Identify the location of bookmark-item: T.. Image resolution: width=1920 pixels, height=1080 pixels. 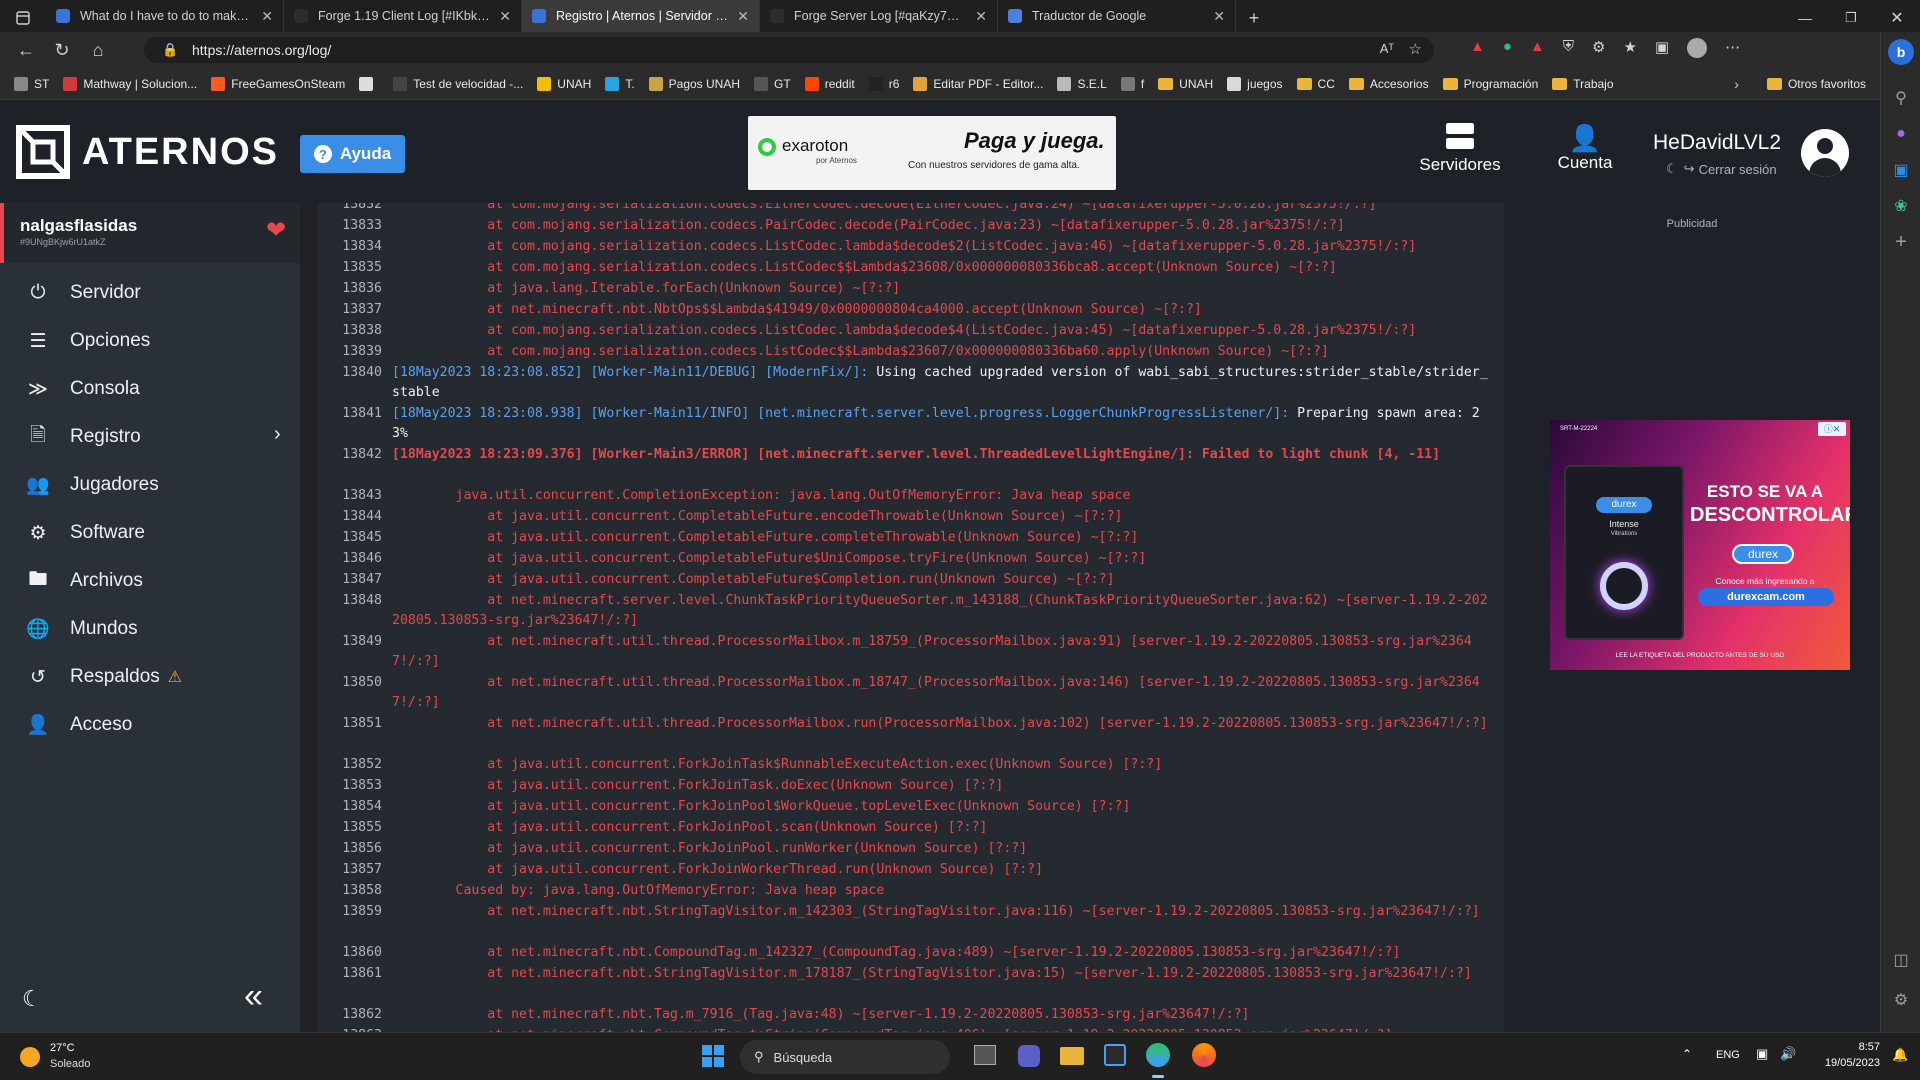
(620, 83).